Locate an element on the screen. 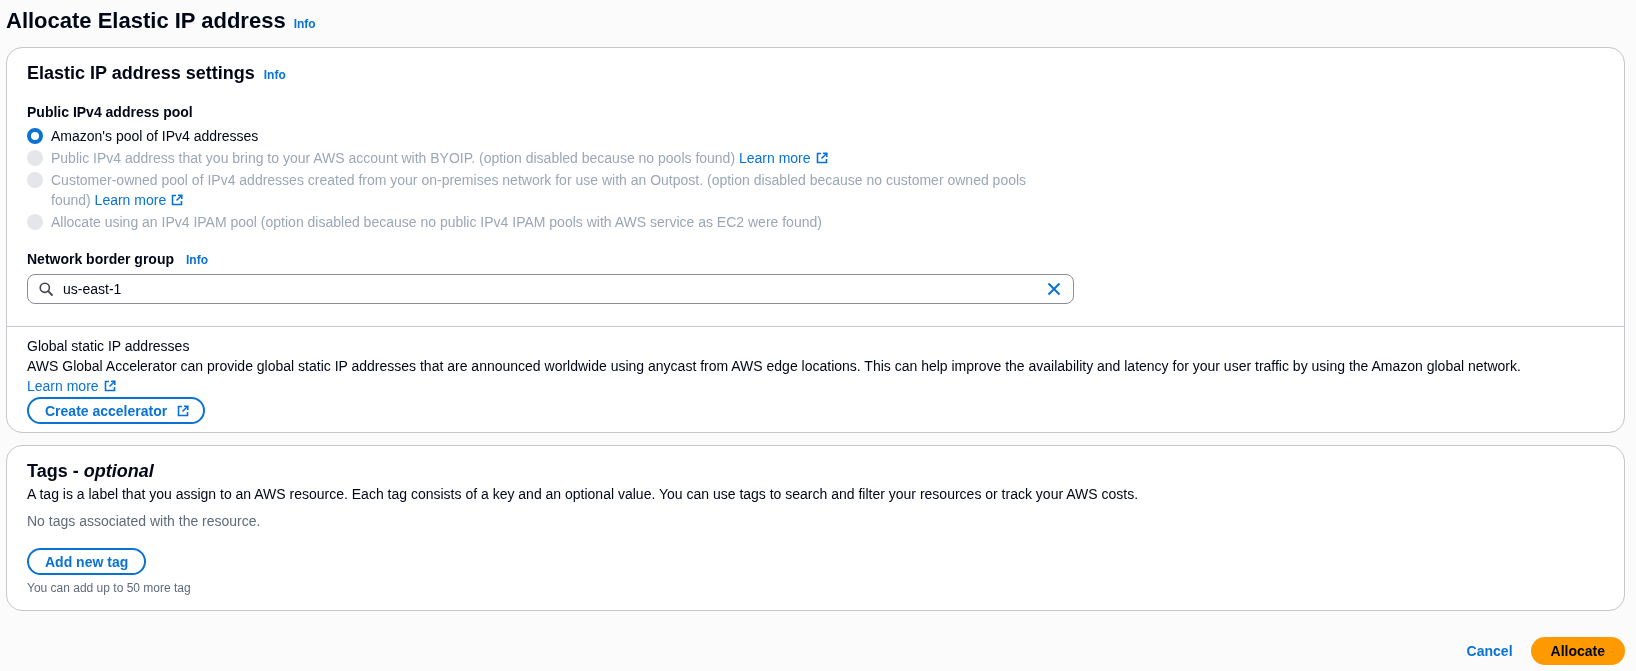  clear-icon is located at coordinates (1054, 289).